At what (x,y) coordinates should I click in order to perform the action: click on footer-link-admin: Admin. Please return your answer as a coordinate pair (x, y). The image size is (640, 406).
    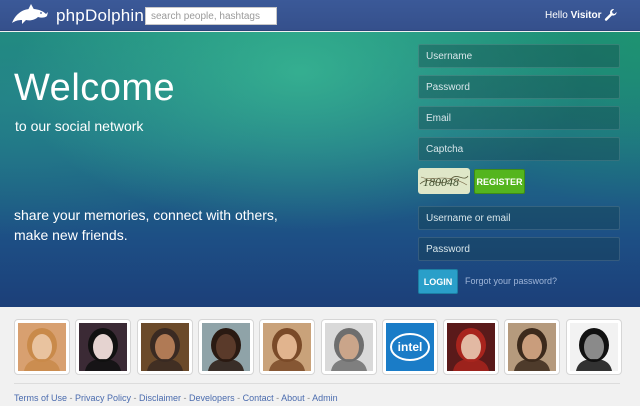
    Looking at the image, I should click on (325, 398).